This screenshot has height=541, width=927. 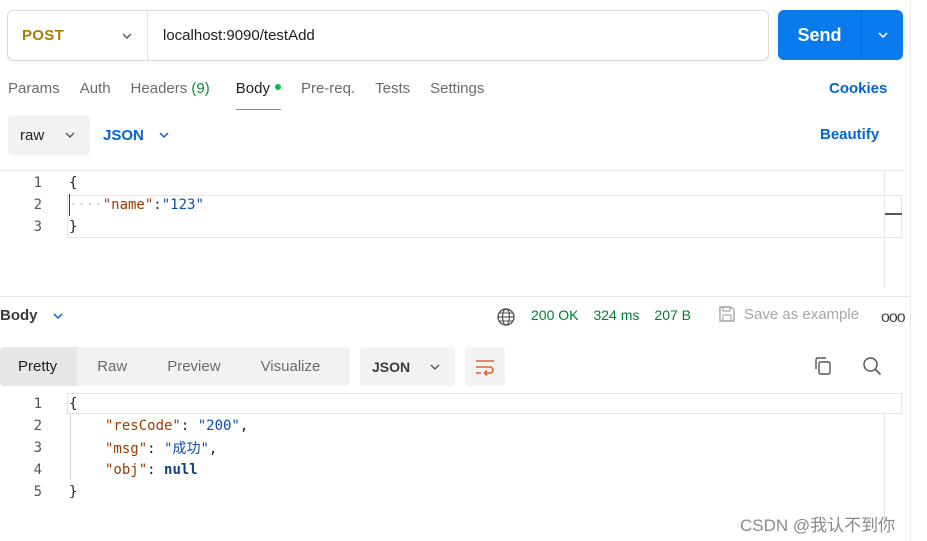 What do you see at coordinates (126, 470) in the screenshot?
I see `json-key: "obj"` at bounding box center [126, 470].